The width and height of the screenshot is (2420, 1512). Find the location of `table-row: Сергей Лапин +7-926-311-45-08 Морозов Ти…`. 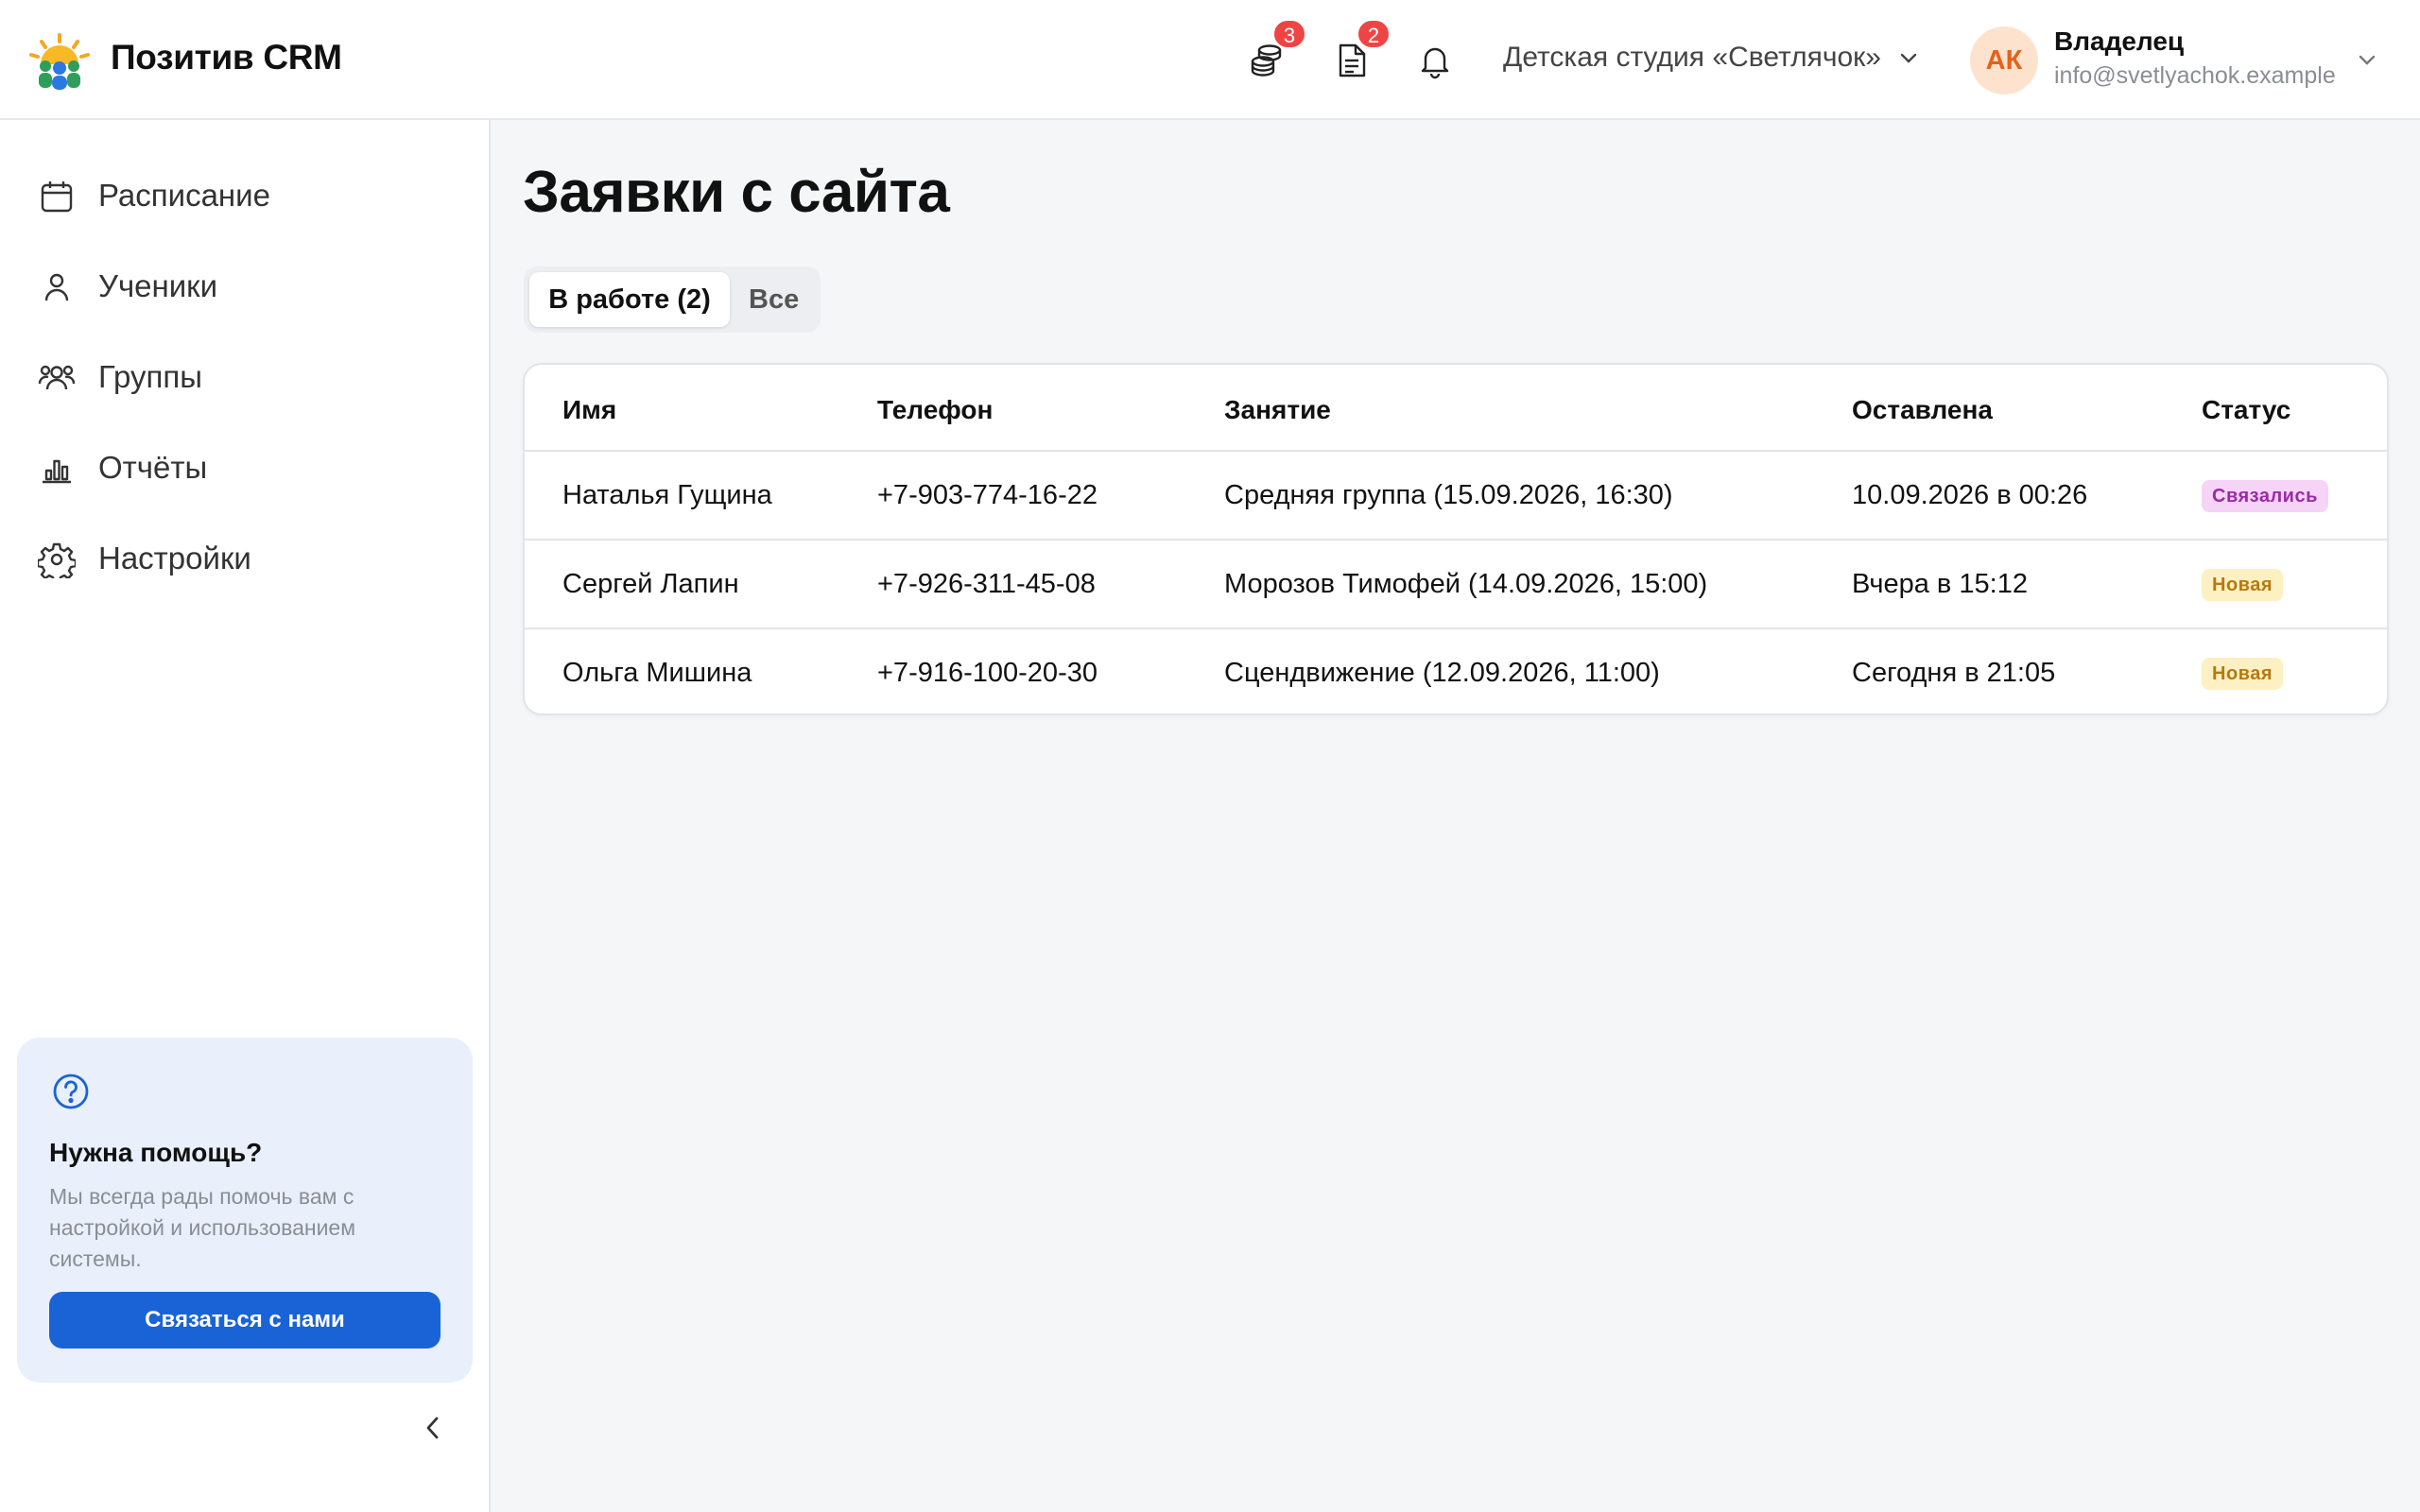

table-row: Сергей Лапин +7-926-311-45-08 Морозов Ти… is located at coordinates (1456, 585).